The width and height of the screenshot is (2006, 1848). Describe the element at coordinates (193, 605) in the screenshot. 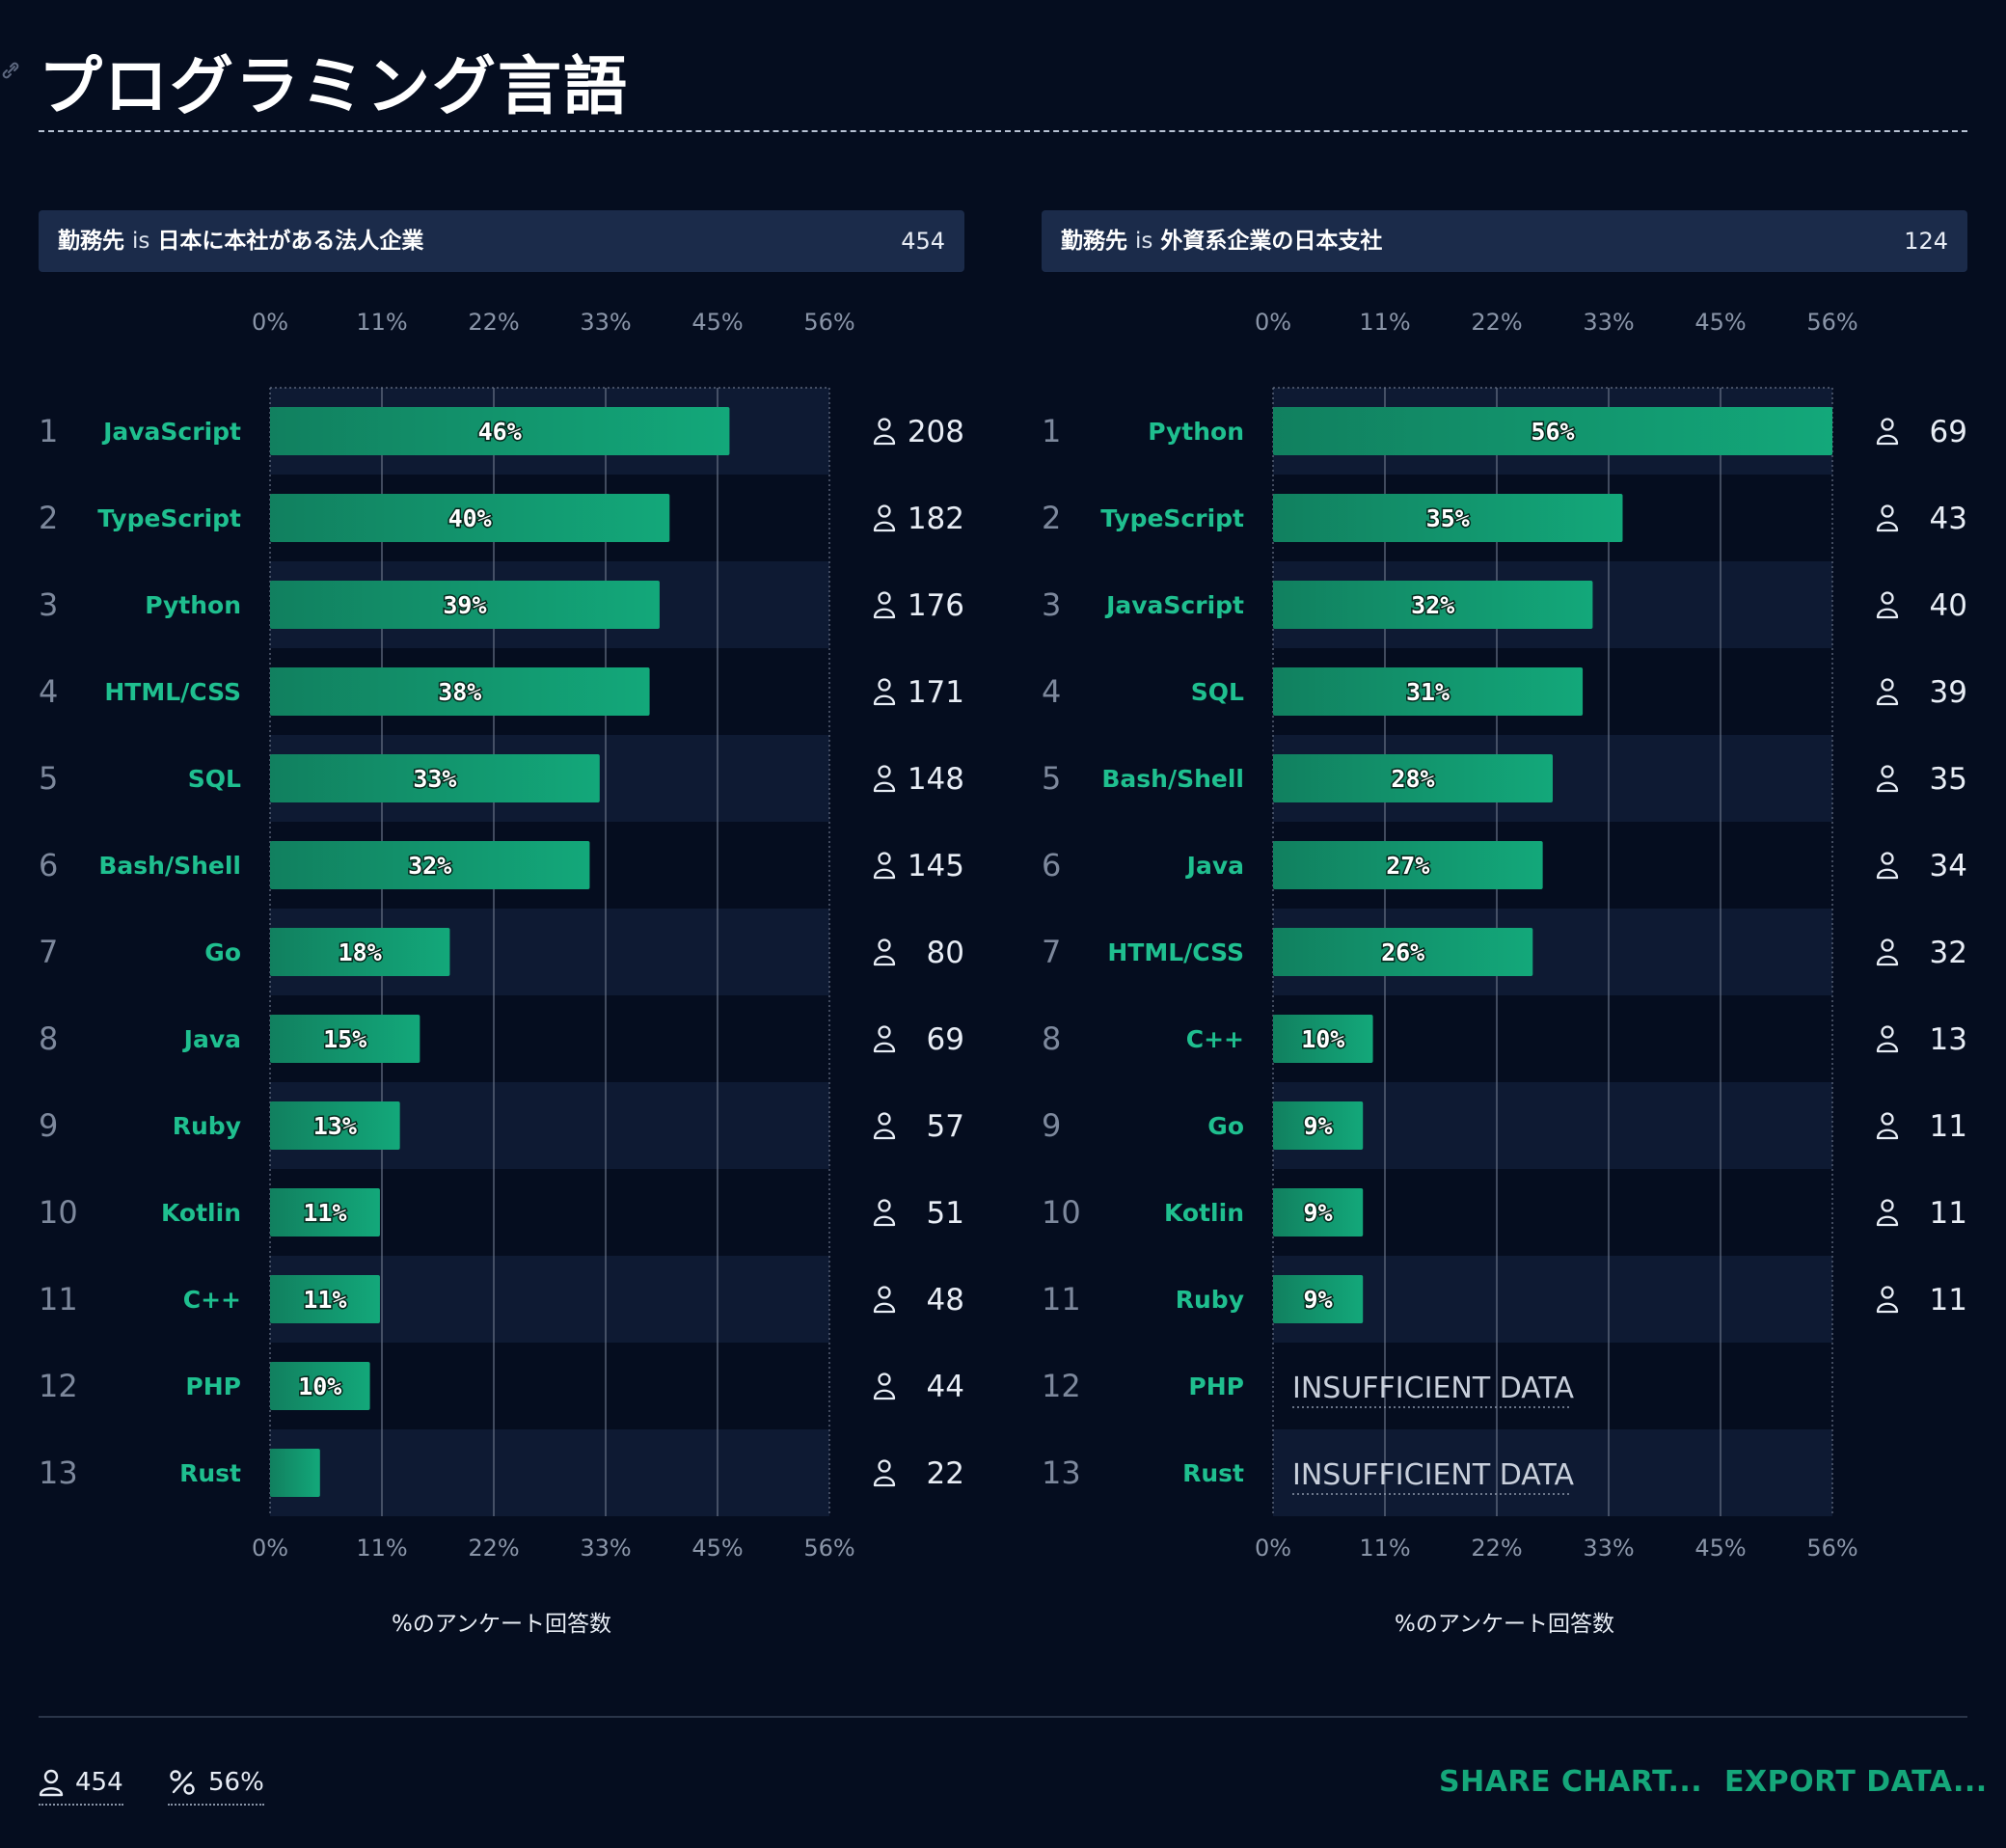

I see `category-label: Python` at that location.